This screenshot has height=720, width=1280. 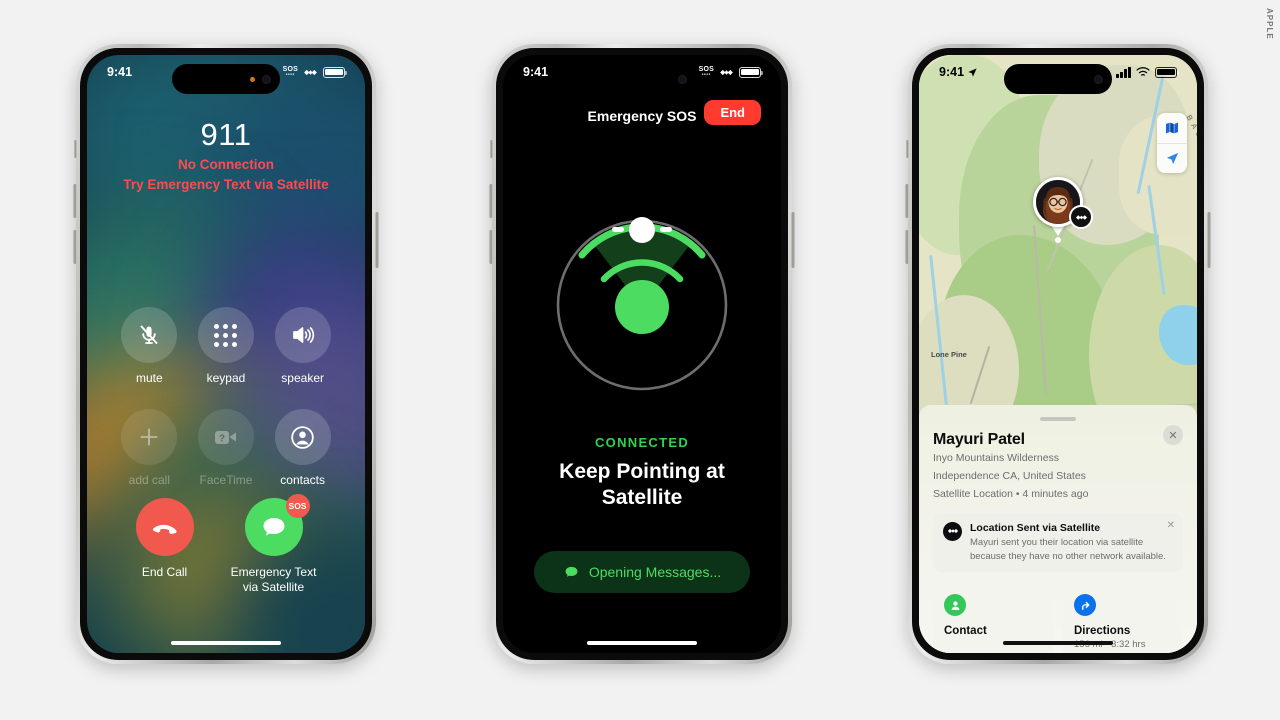 What do you see at coordinates (955, 605) in the screenshot?
I see `person-icon` at bounding box center [955, 605].